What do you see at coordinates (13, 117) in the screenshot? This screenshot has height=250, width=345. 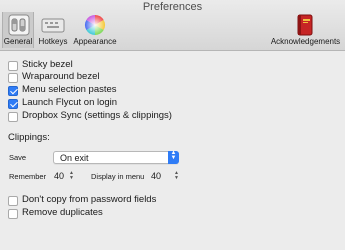 I see `dropbox-sync-checkbox` at bounding box center [13, 117].